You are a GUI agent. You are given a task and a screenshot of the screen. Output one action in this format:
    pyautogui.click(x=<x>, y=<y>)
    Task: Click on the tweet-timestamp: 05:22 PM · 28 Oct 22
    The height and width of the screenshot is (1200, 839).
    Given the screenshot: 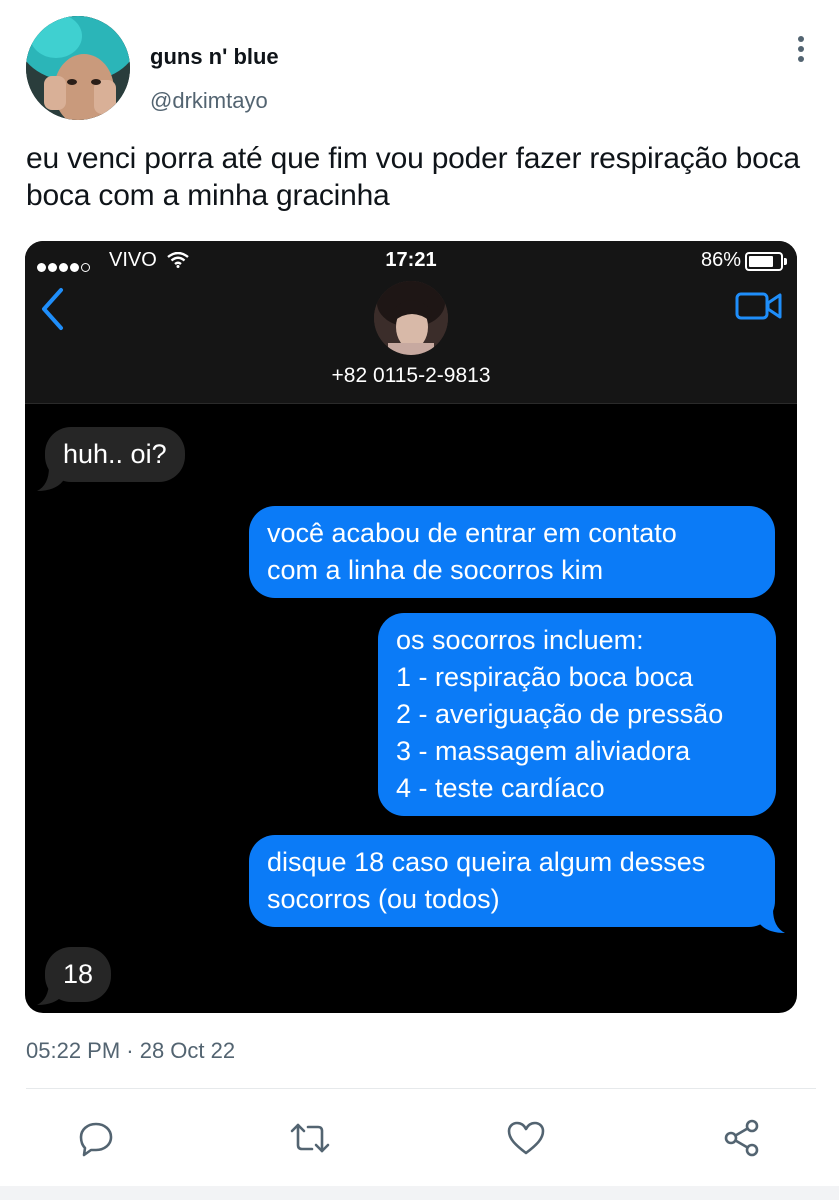 What is the action you would take?
    pyautogui.click(x=130, y=1051)
    